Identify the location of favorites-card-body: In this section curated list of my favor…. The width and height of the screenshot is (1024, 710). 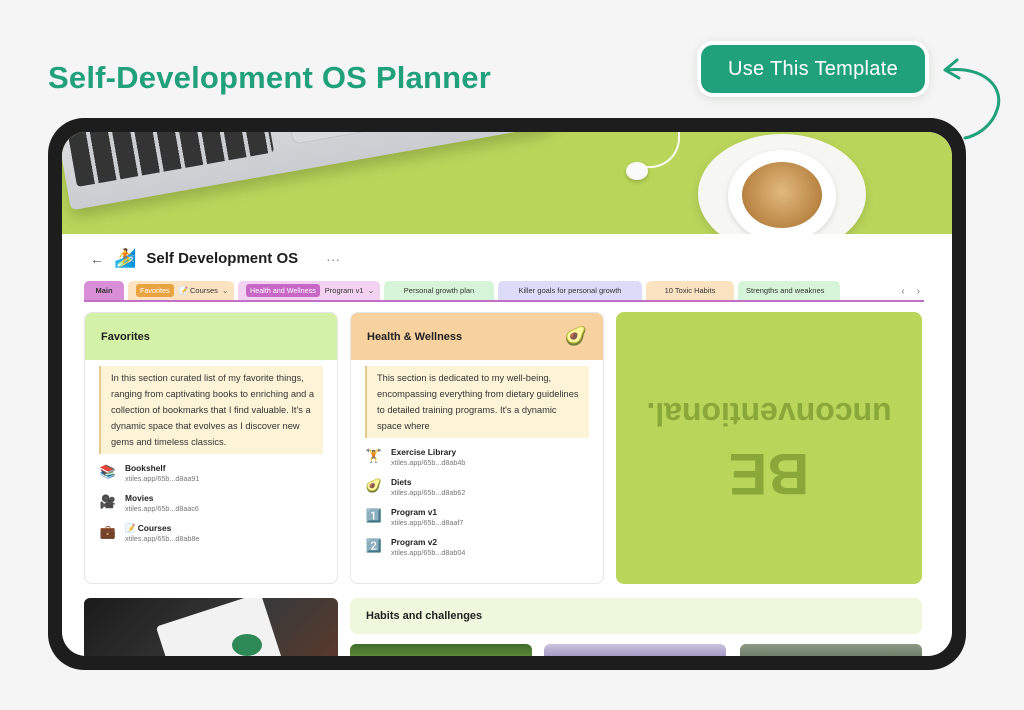
(211, 452).